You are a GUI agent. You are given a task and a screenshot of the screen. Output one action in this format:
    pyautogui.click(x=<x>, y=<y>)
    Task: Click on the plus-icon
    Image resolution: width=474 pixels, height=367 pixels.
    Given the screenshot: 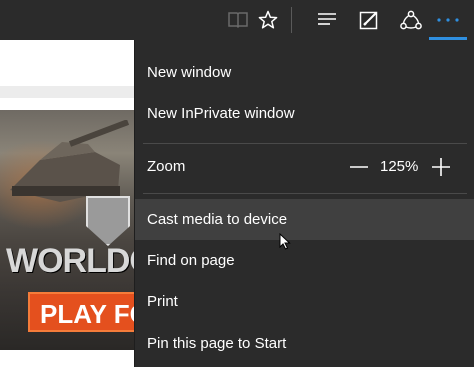 What is the action you would take?
    pyautogui.click(x=441, y=167)
    